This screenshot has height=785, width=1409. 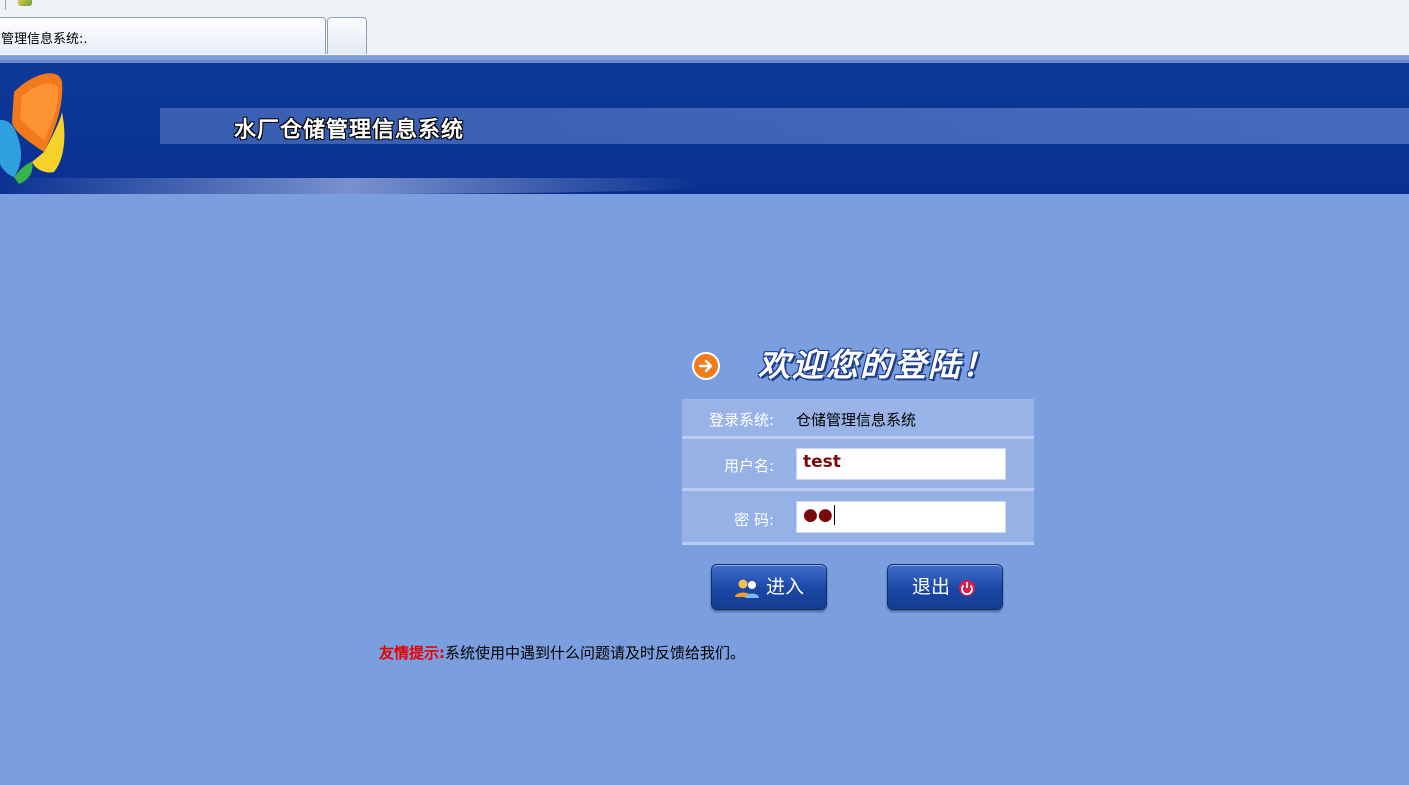 I want to click on hint-text: 系统使用中遇到什么问题请及时反馈给我们。, so click(x=595, y=653).